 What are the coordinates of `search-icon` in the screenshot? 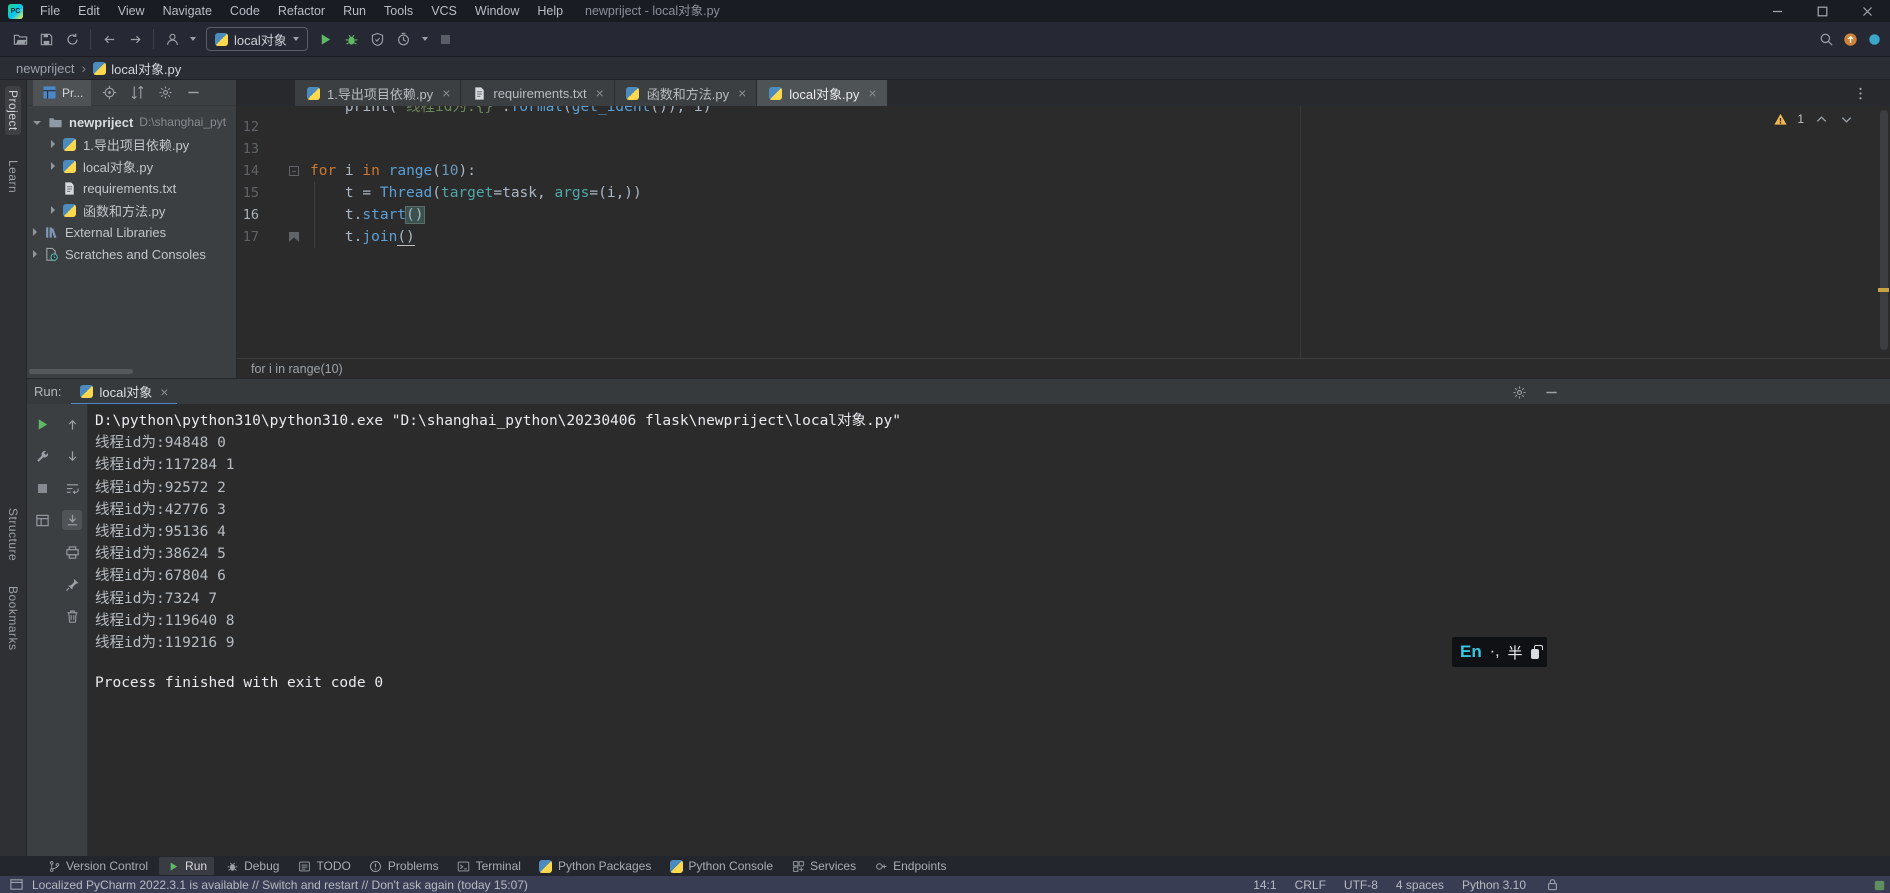 It's located at (1826, 39).